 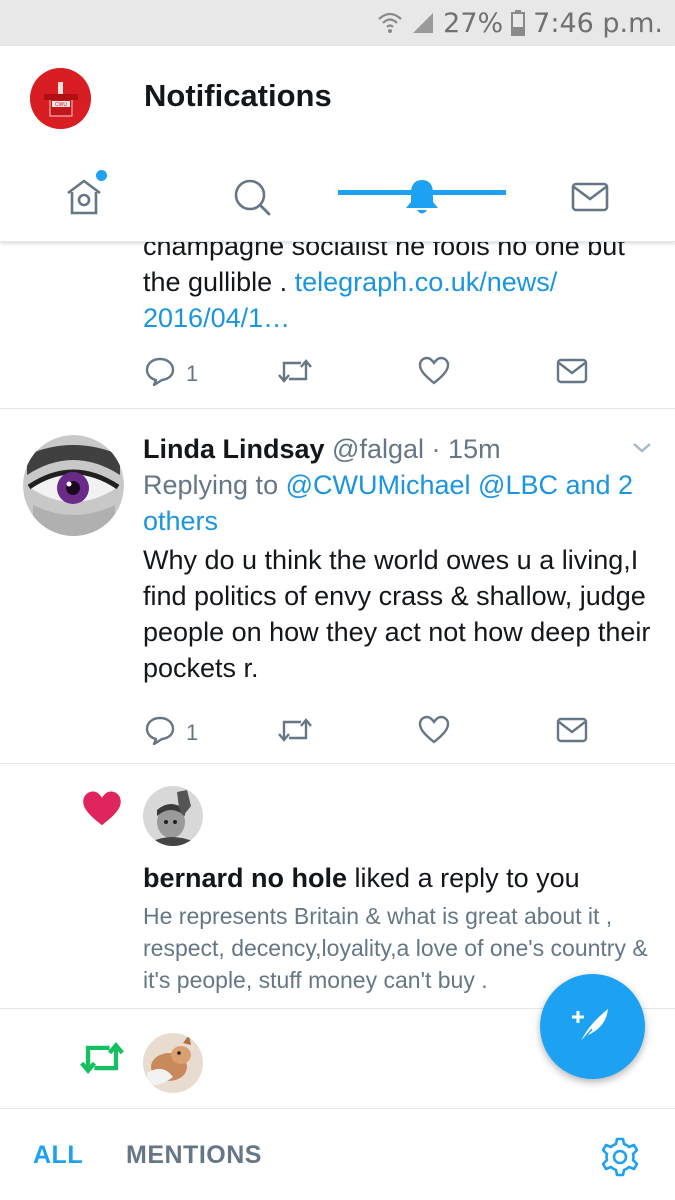 I want to click on battery-icon, so click(x=518, y=23).